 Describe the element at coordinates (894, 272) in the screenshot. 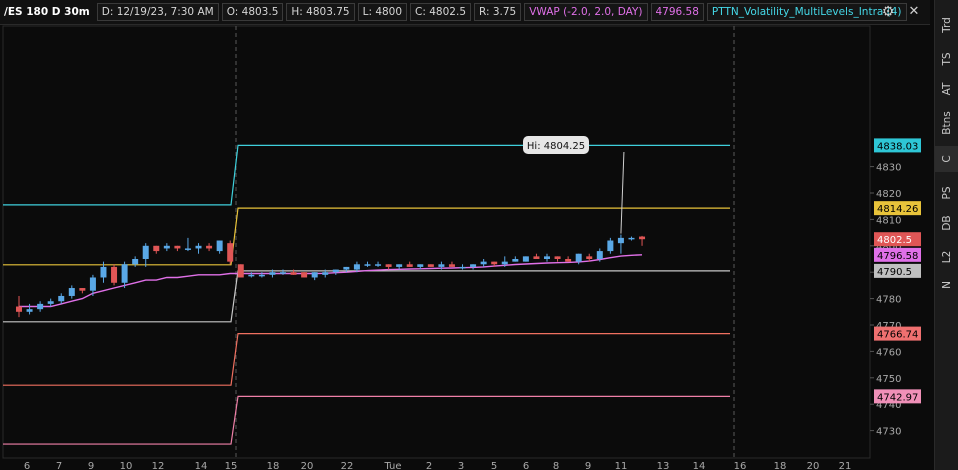

I see `price-tag-label: 4790.5` at that location.